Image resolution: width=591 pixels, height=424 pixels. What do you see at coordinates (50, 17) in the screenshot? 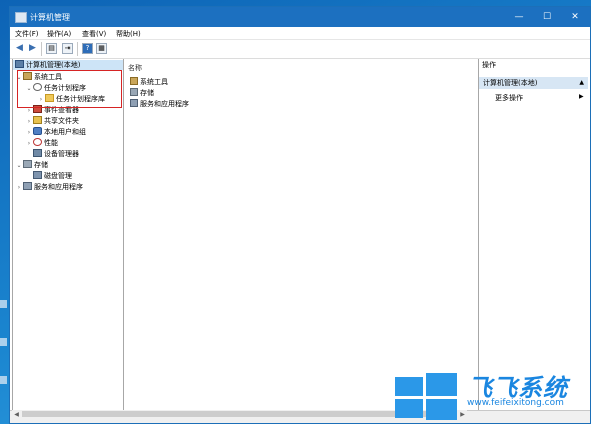
I see `window-title: 计算机管理` at bounding box center [50, 17].